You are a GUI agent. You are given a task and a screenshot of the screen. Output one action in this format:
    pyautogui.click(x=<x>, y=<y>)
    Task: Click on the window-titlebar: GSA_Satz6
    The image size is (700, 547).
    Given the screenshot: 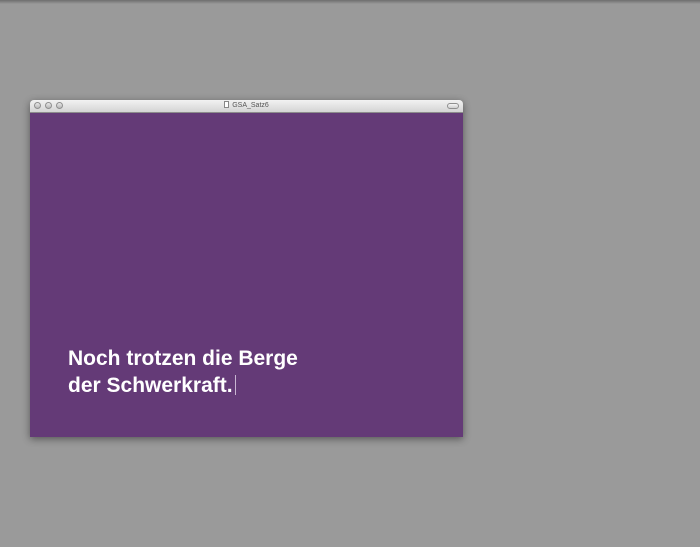 What is the action you would take?
    pyautogui.click(x=246, y=106)
    